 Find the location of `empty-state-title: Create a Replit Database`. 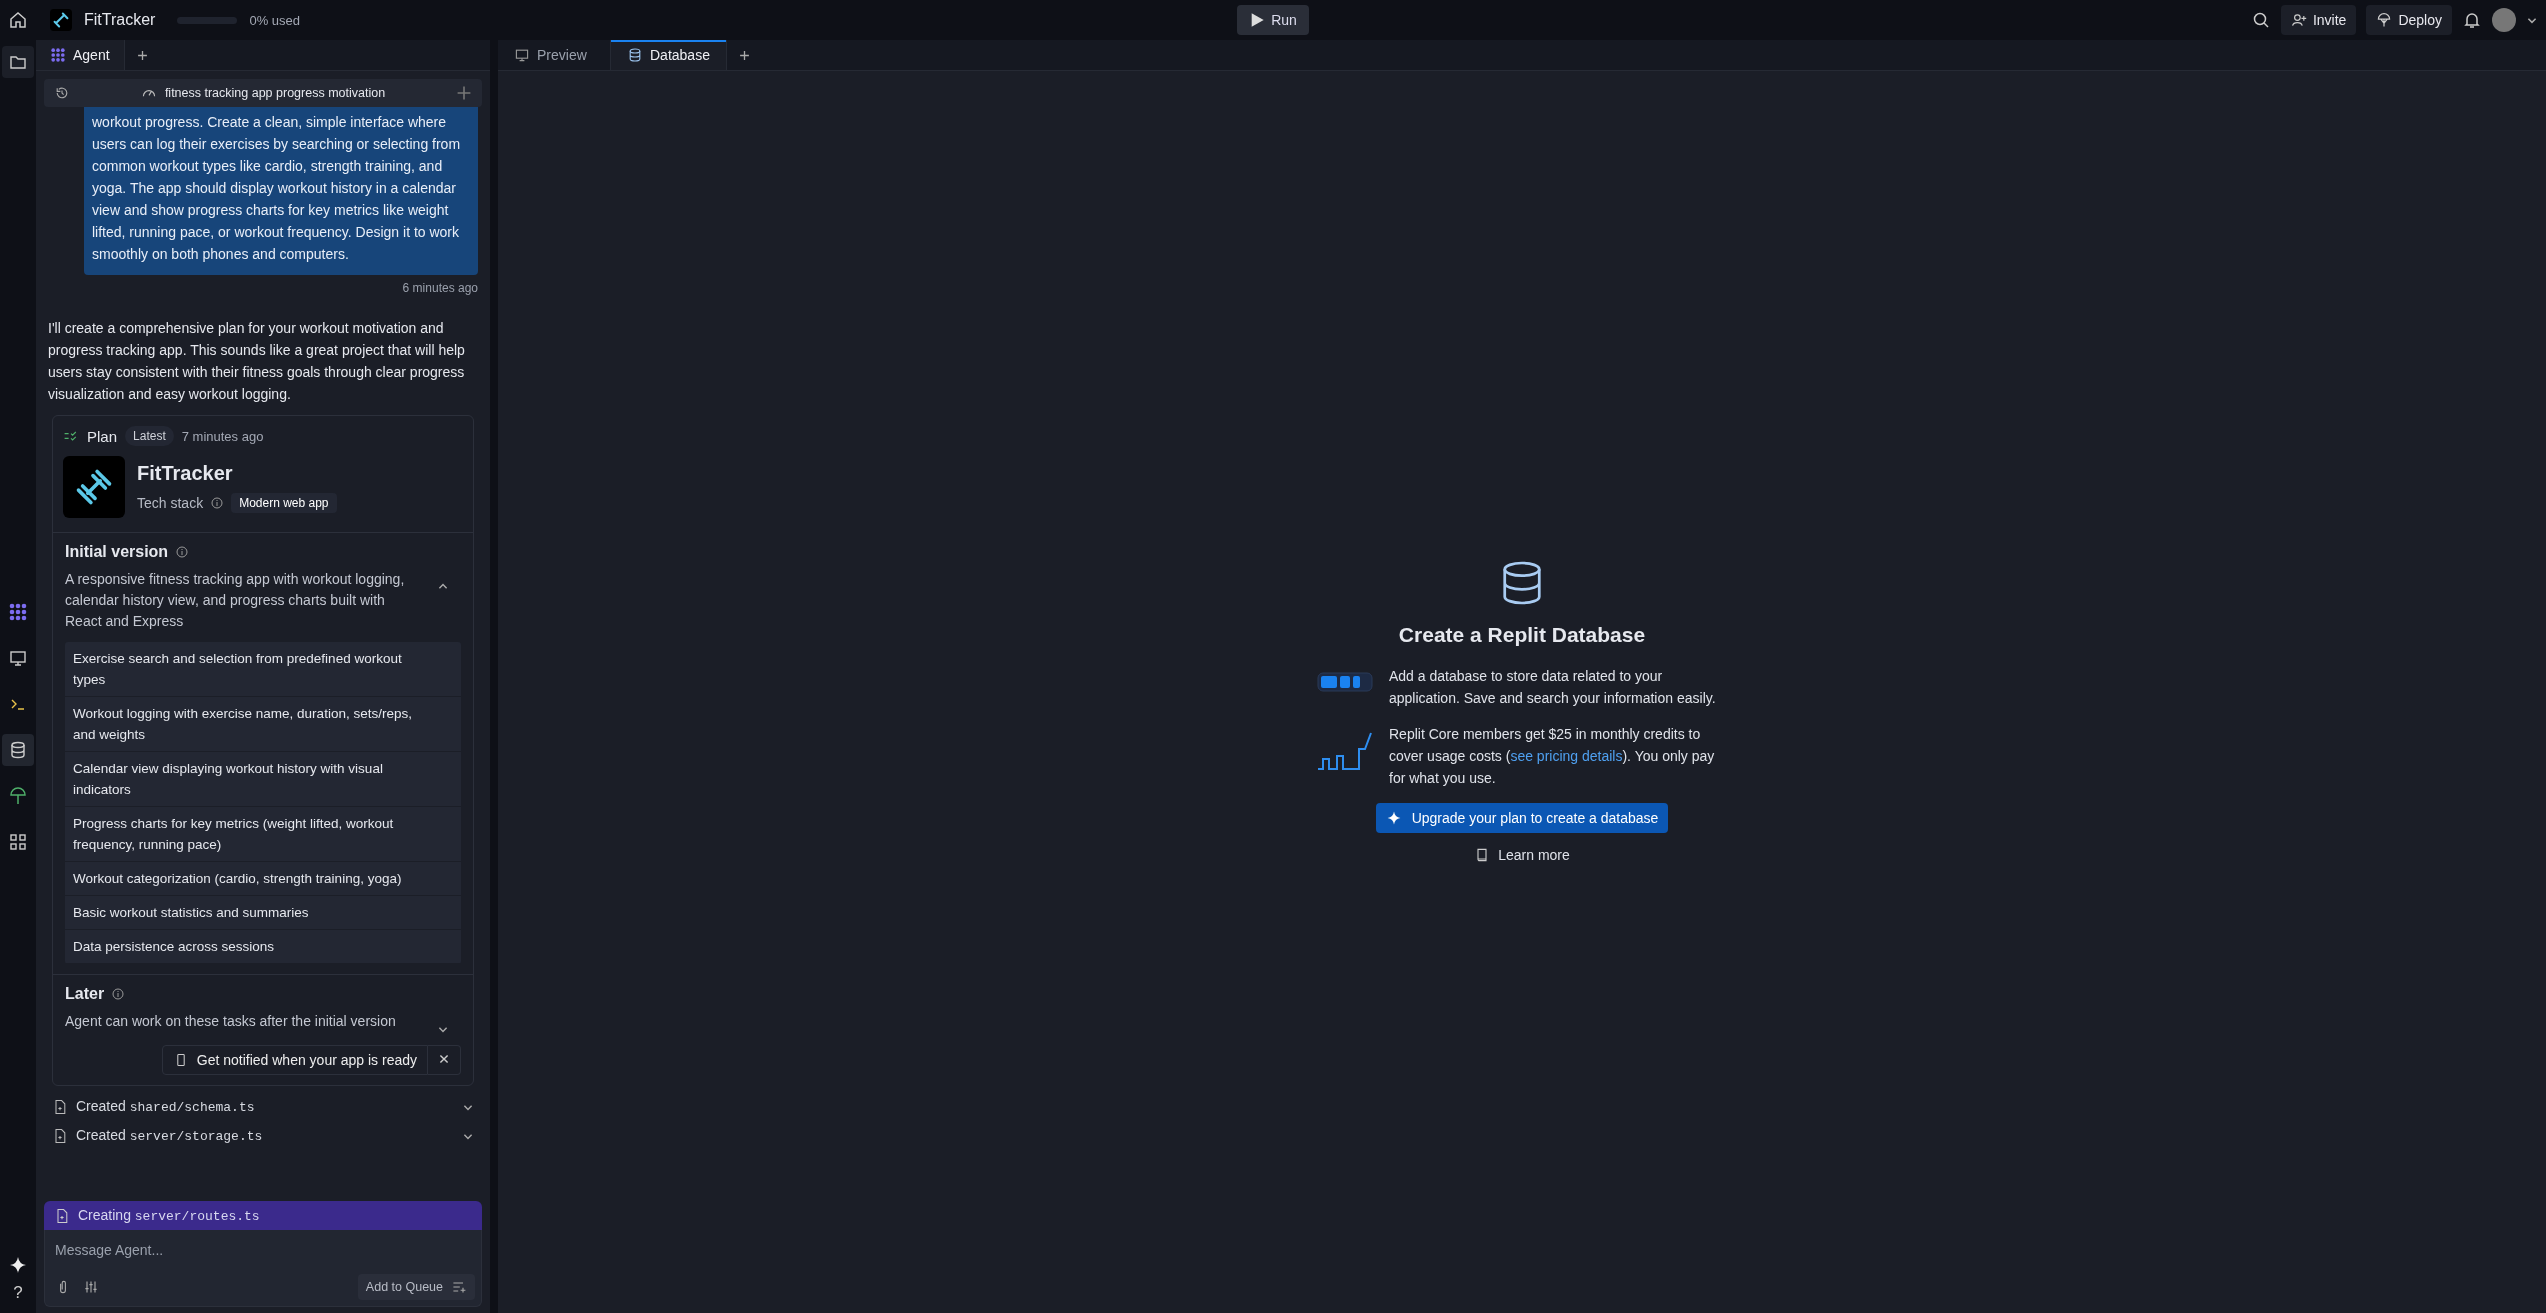

empty-state-title: Create a Replit Database is located at coordinates (1522, 635).